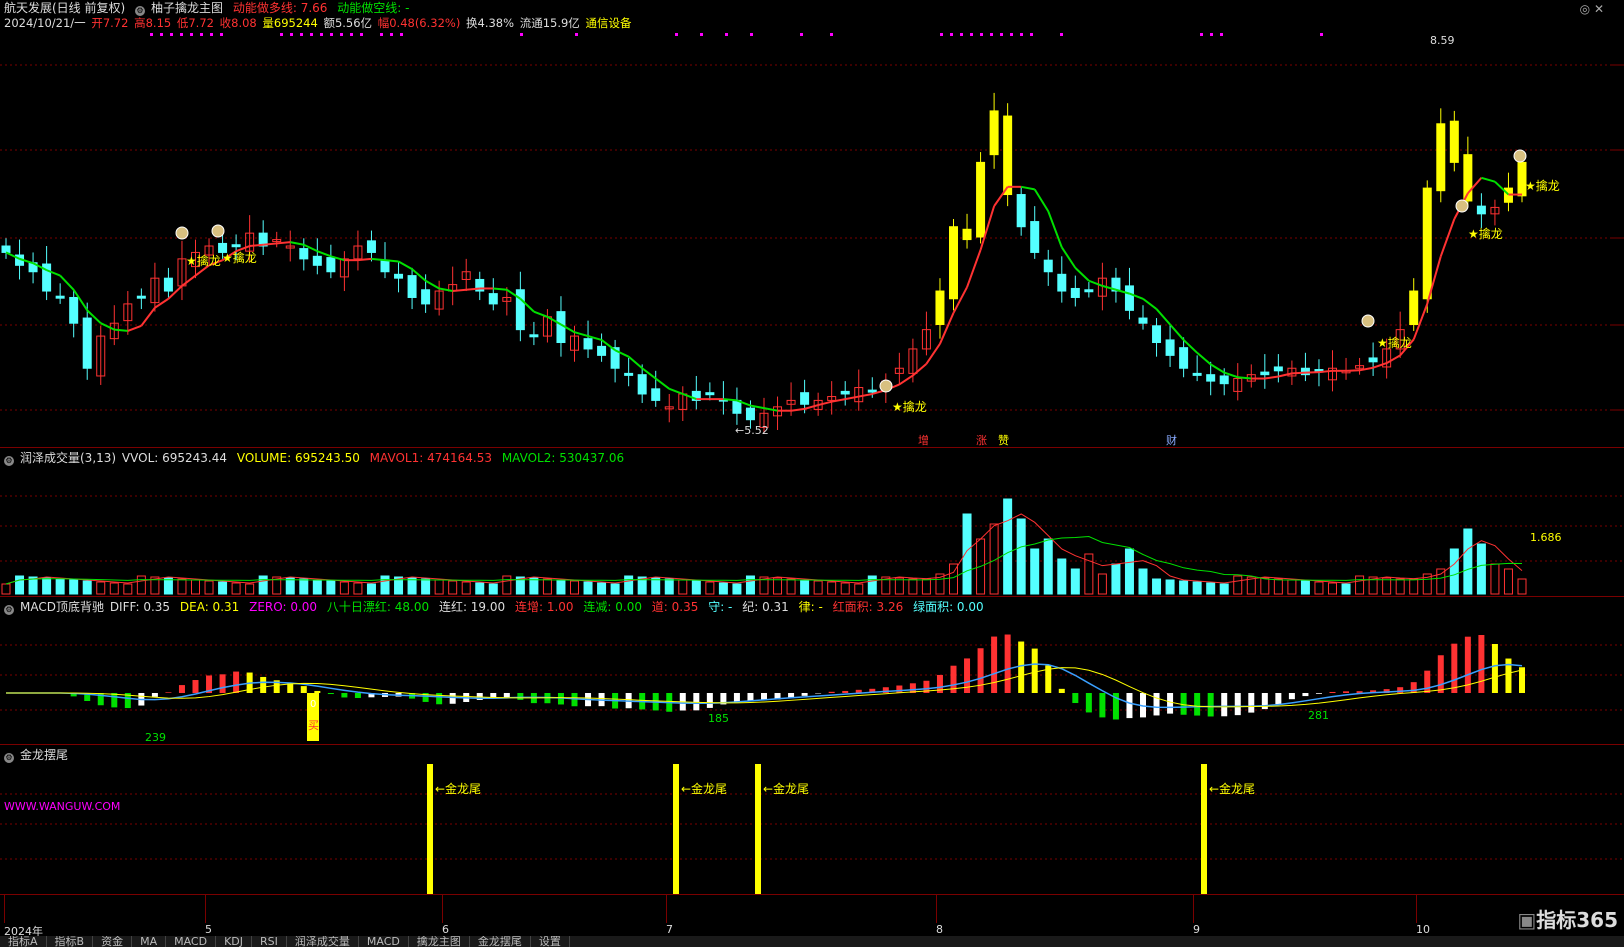  What do you see at coordinates (238, 23) in the screenshot?
I see `quote-close: 收8.08` at bounding box center [238, 23].